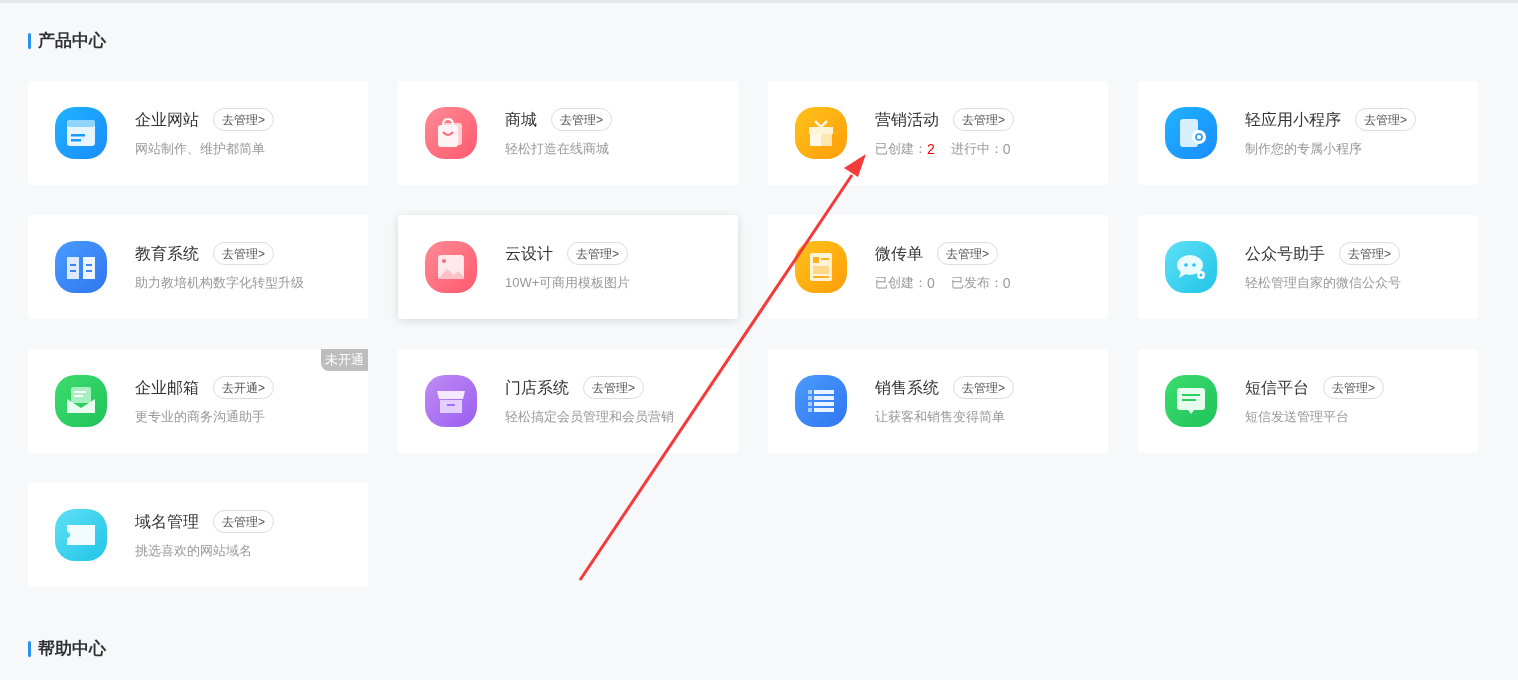 Image resolution: width=1518 pixels, height=680 pixels. Describe the element at coordinates (821, 267) in the screenshot. I see `flyer-icon` at that location.